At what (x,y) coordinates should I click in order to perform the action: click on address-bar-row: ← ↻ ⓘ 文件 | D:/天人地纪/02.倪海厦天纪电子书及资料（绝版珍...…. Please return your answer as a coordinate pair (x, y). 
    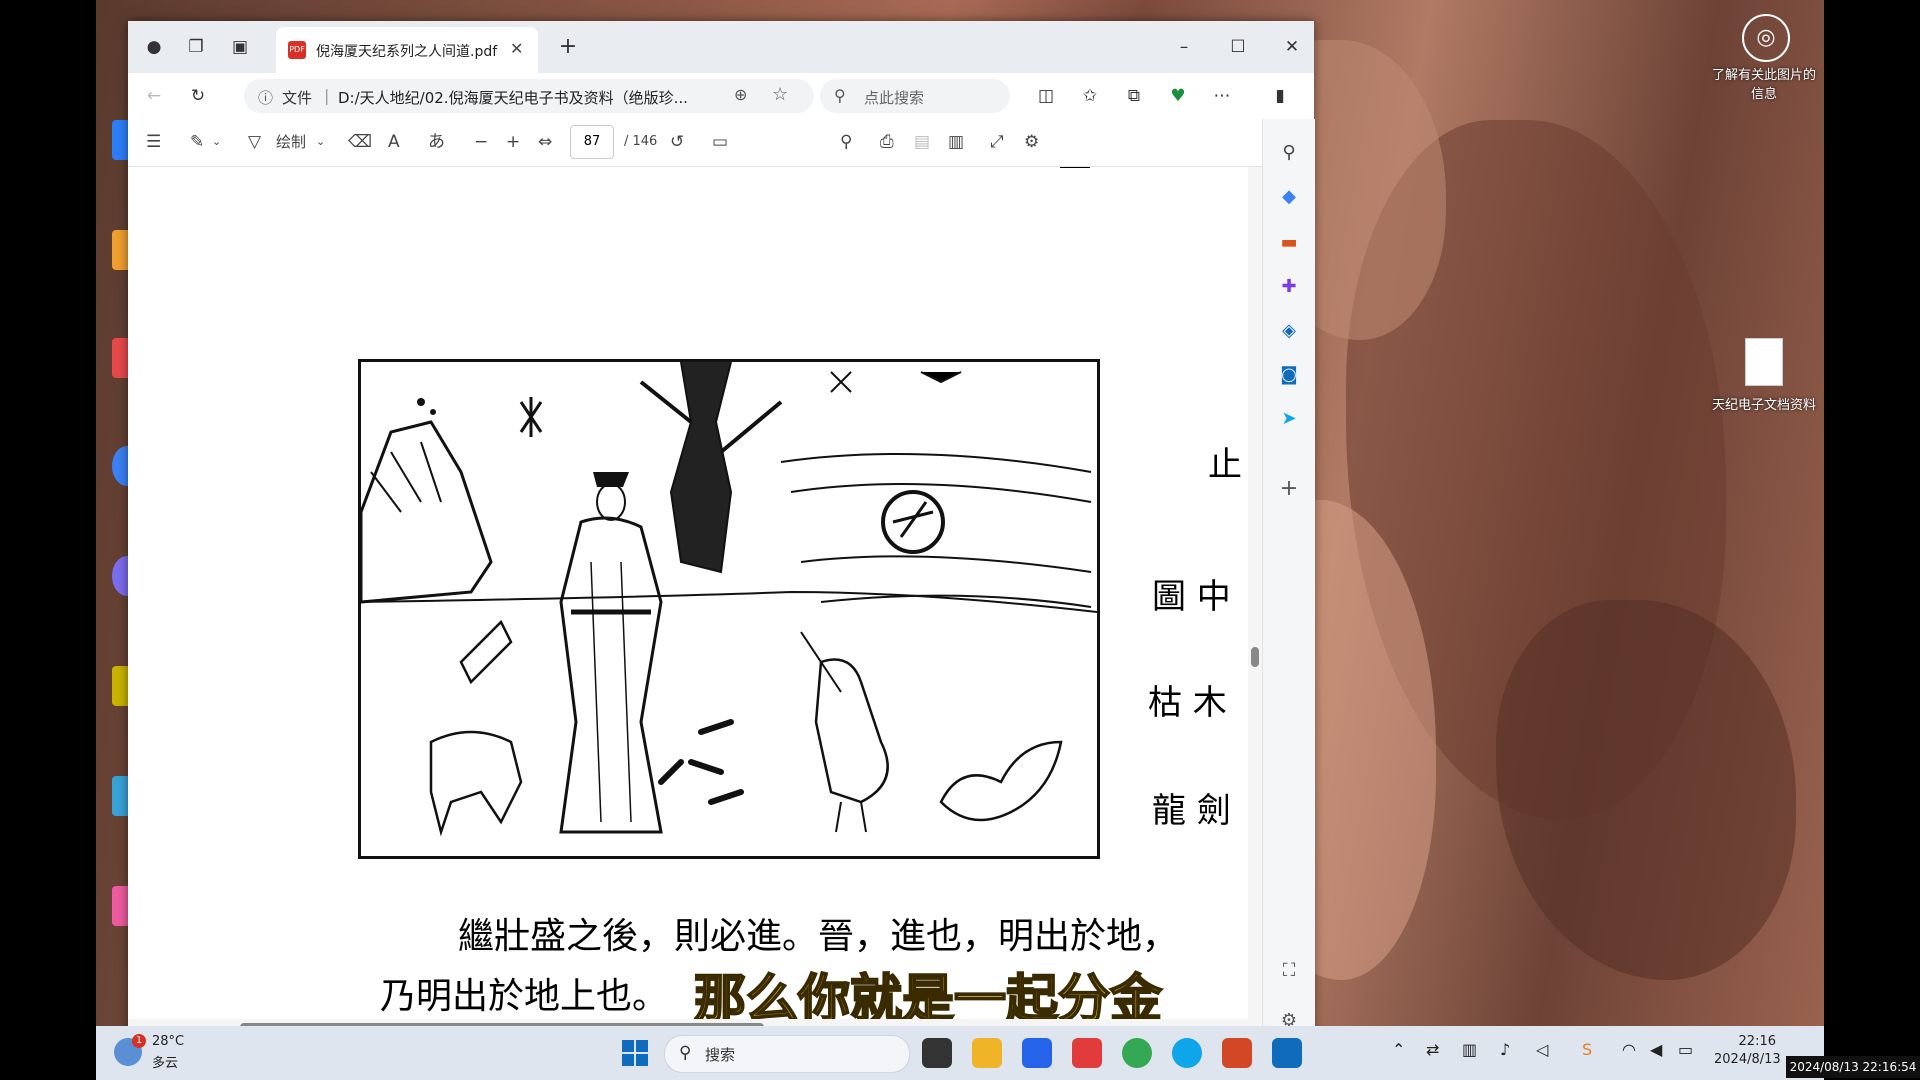
    Looking at the image, I should click on (721, 96).